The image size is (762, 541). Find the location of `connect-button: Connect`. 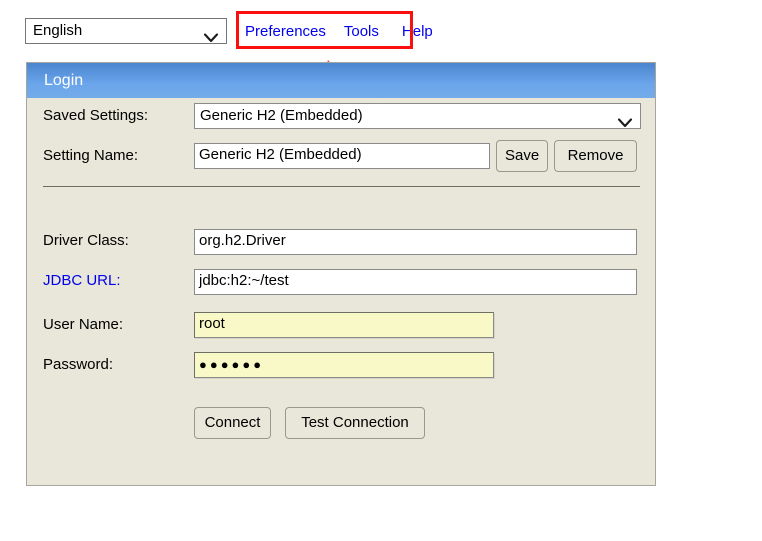

connect-button: Connect is located at coordinates (232, 423).